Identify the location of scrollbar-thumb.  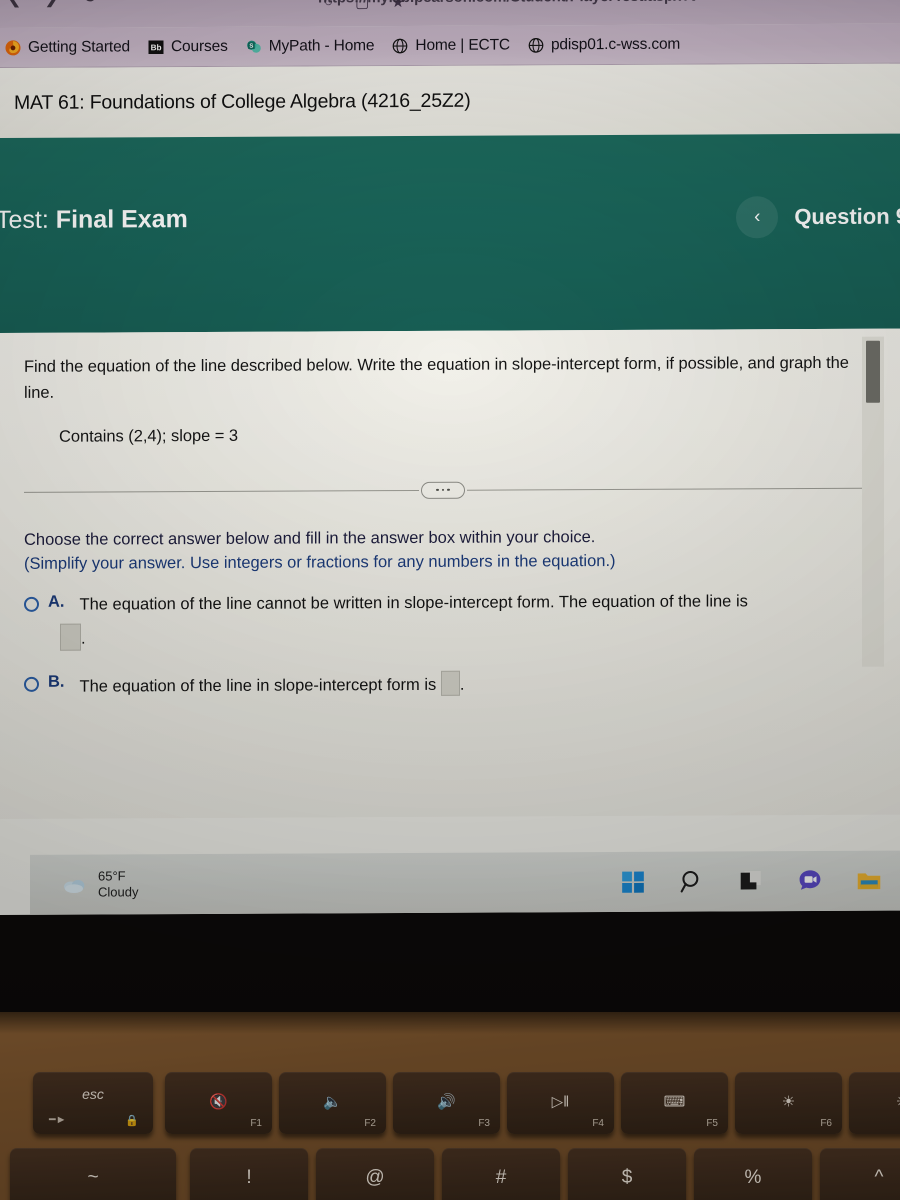
(873, 371).